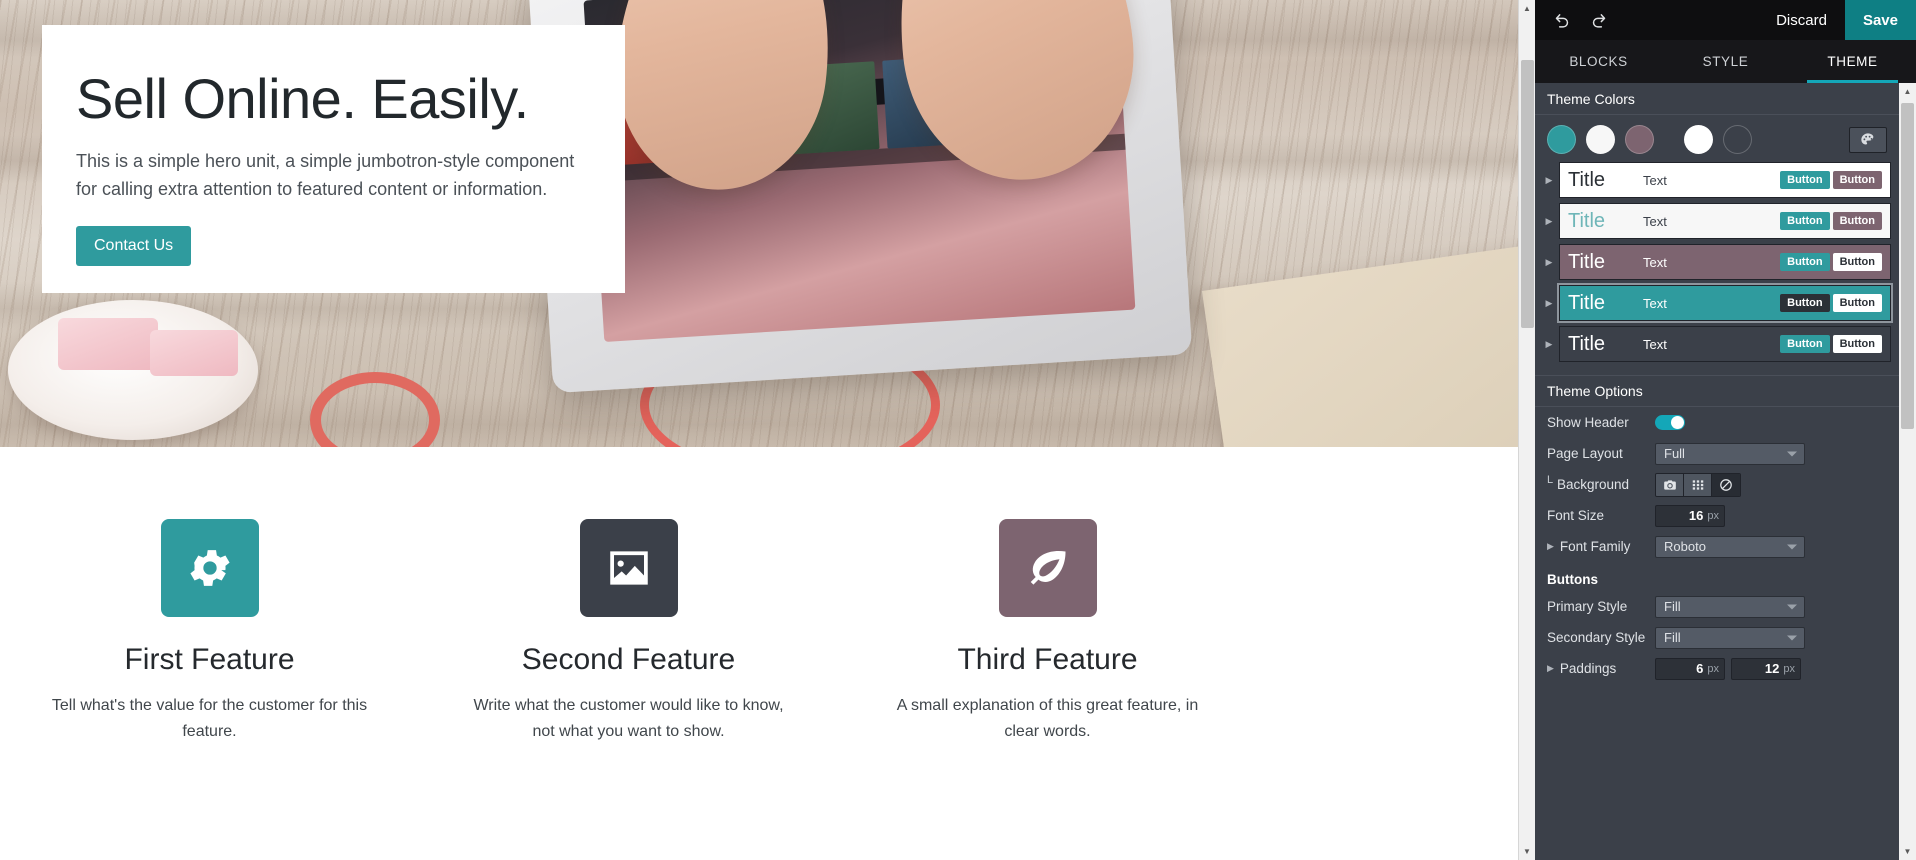  What do you see at coordinates (1527, 194) in the screenshot?
I see `page-scroll-thumb` at bounding box center [1527, 194].